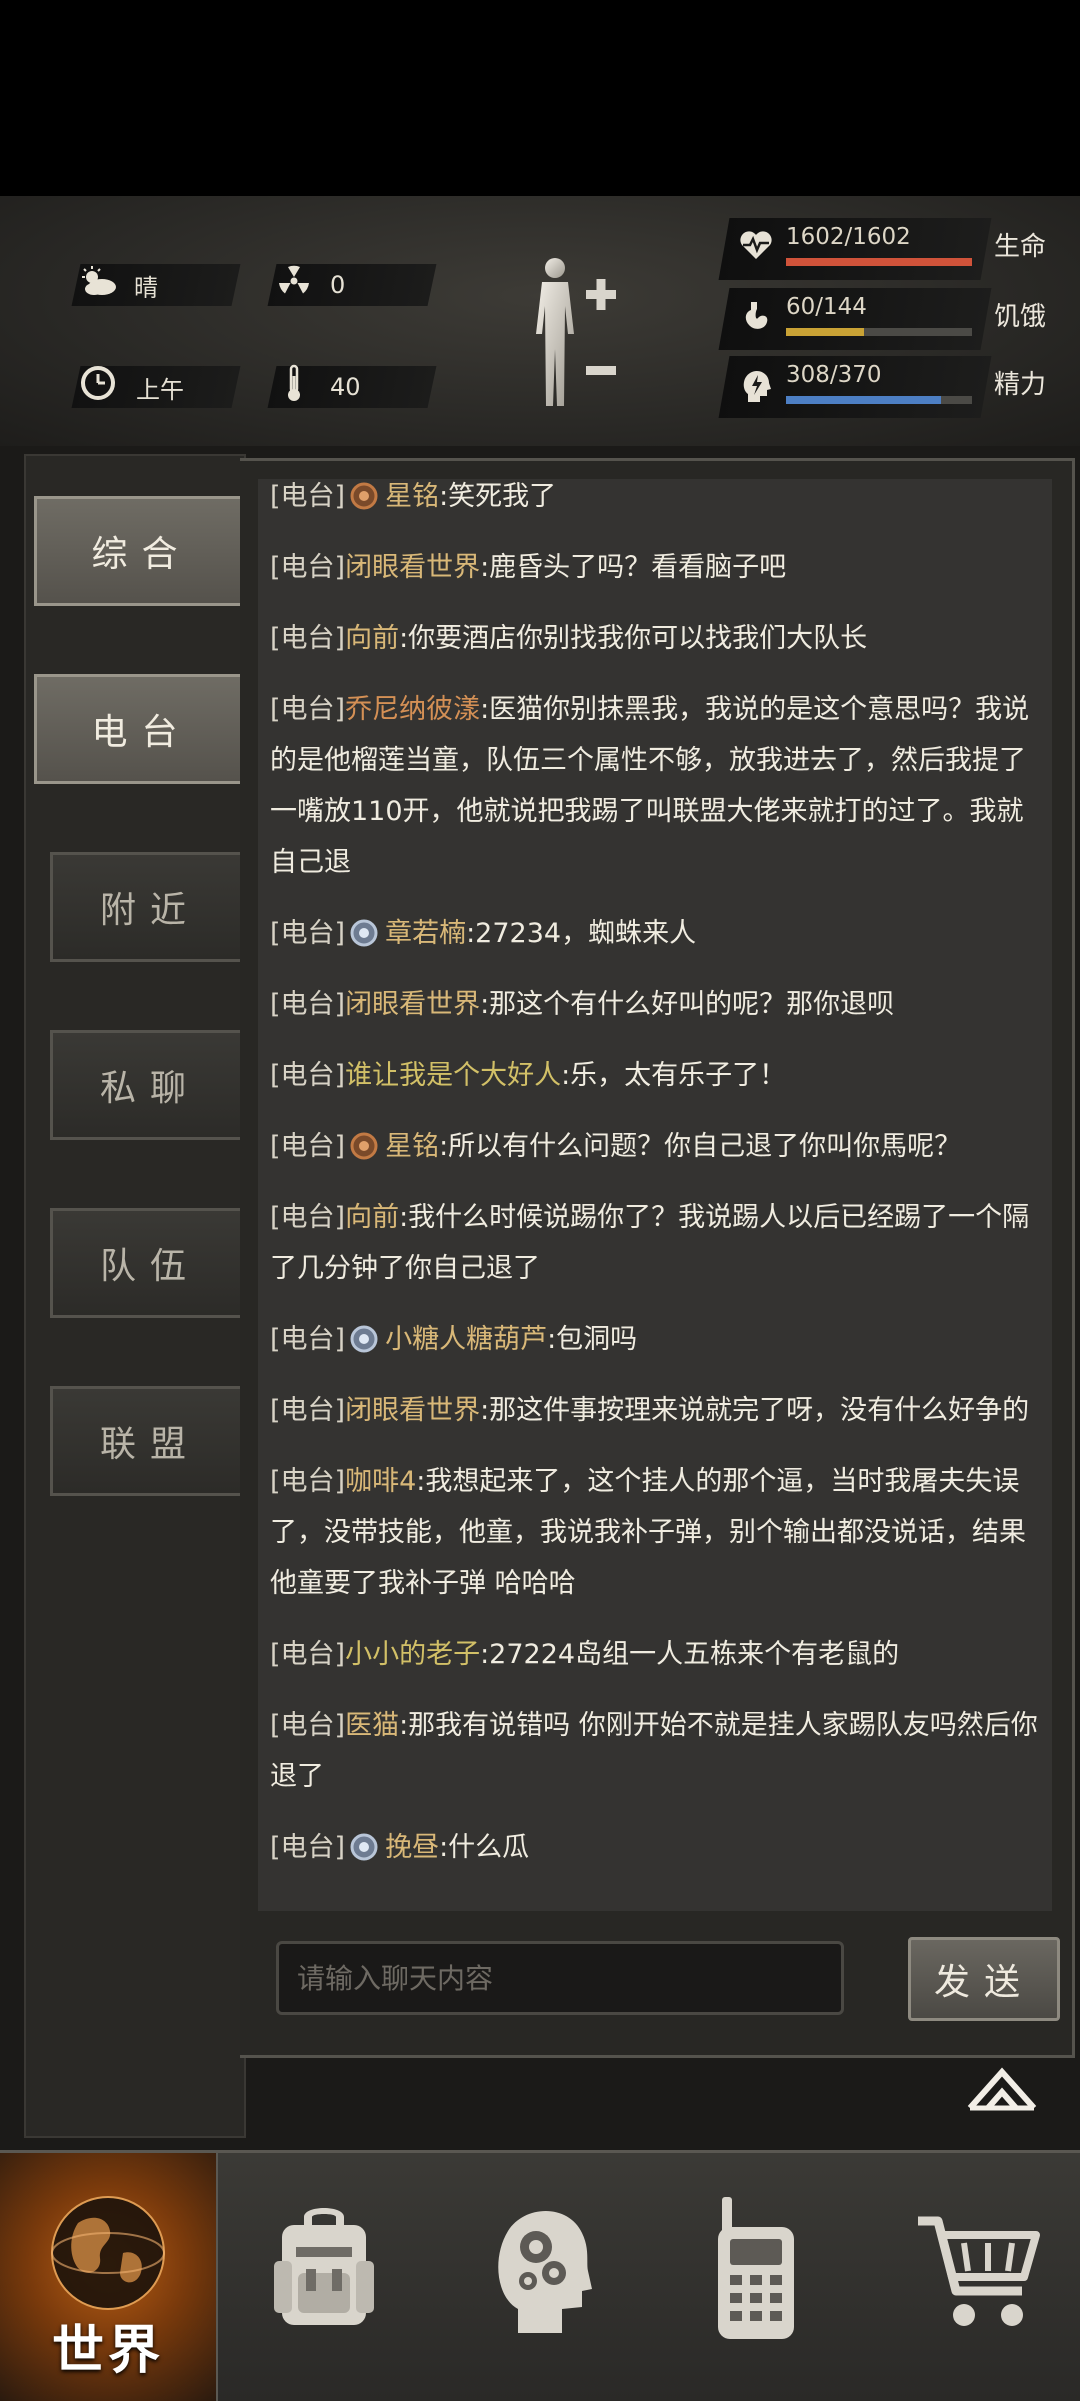 Image resolution: width=1080 pixels, height=2401 pixels. Describe the element at coordinates (674, 1075) in the screenshot. I see `message-text: :乐，太有乐子了！` at that location.